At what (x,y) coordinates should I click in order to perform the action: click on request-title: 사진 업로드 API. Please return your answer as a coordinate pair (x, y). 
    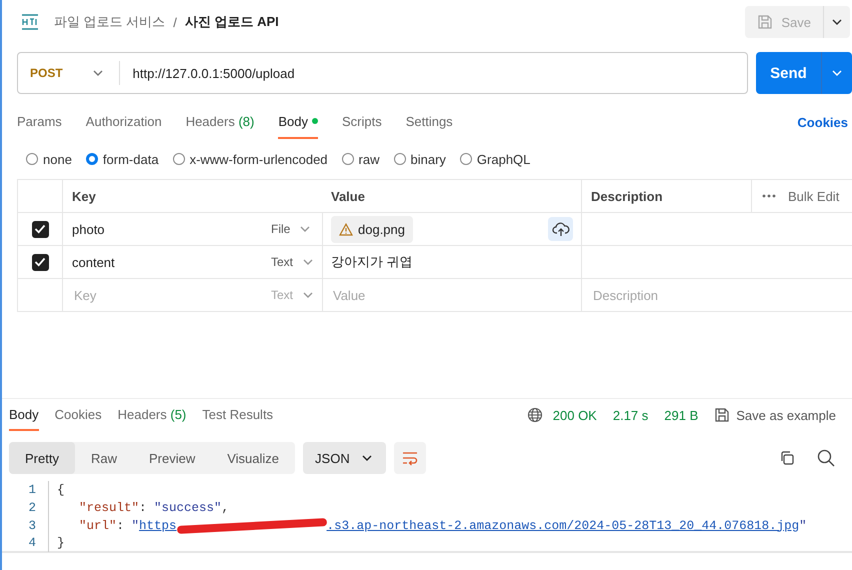
    Looking at the image, I should click on (231, 22).